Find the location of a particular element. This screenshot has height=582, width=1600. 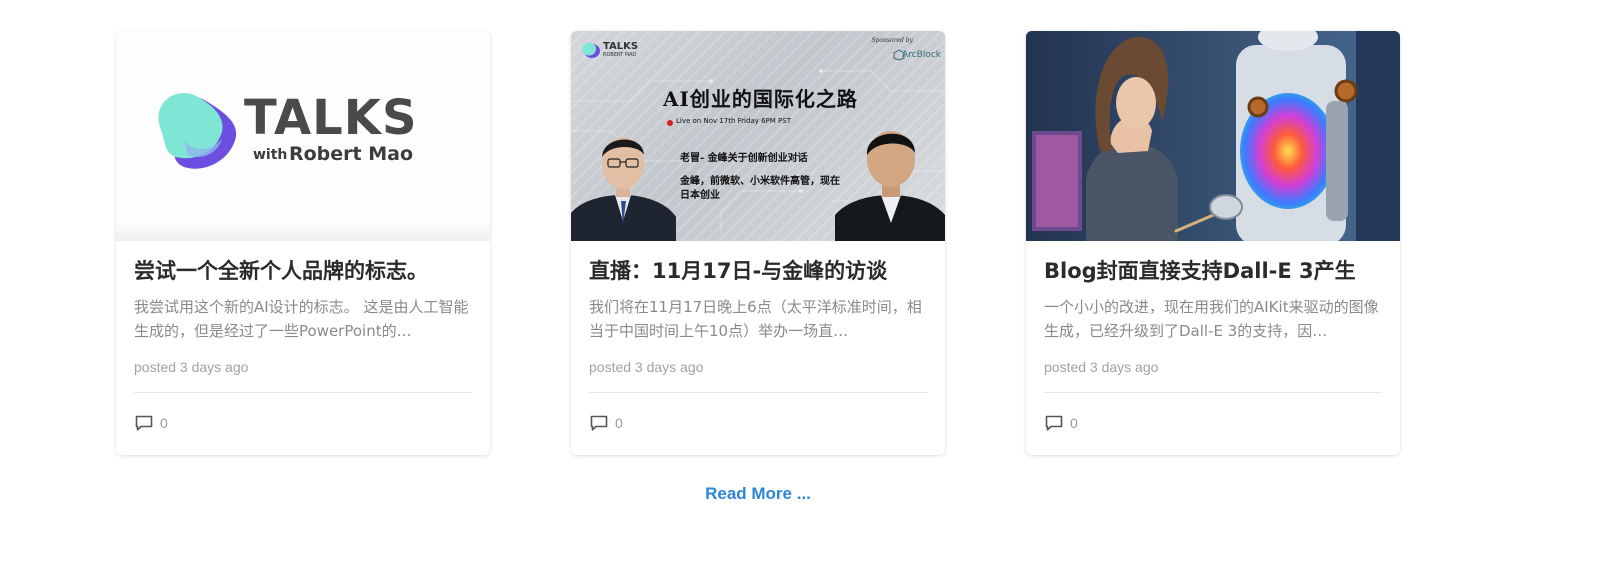

robot-painting-illustration is located at coordinates (1213, 136).